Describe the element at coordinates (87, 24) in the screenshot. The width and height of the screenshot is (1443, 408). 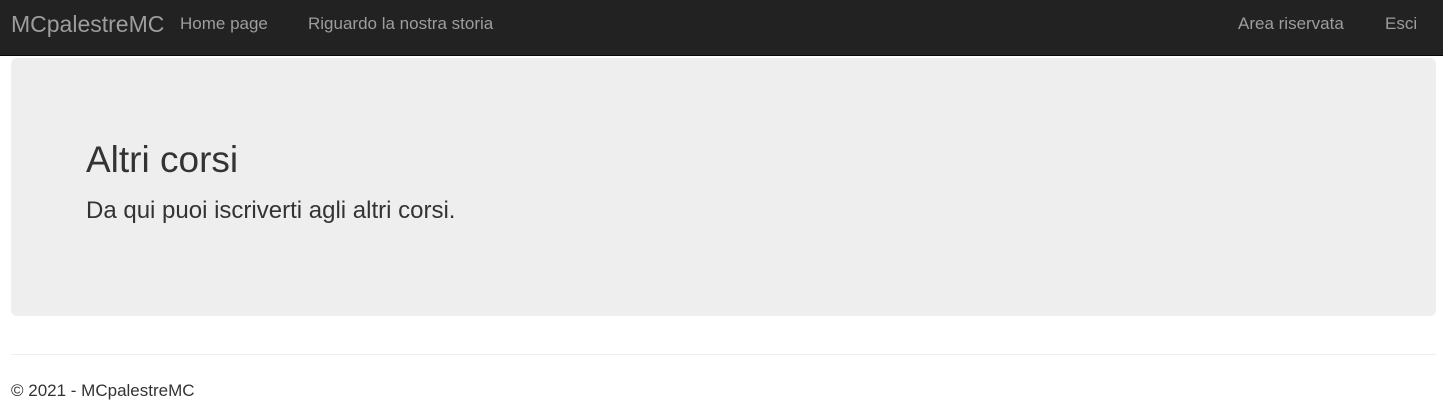
I see `brand-link: MCpalestreMC` at that location.